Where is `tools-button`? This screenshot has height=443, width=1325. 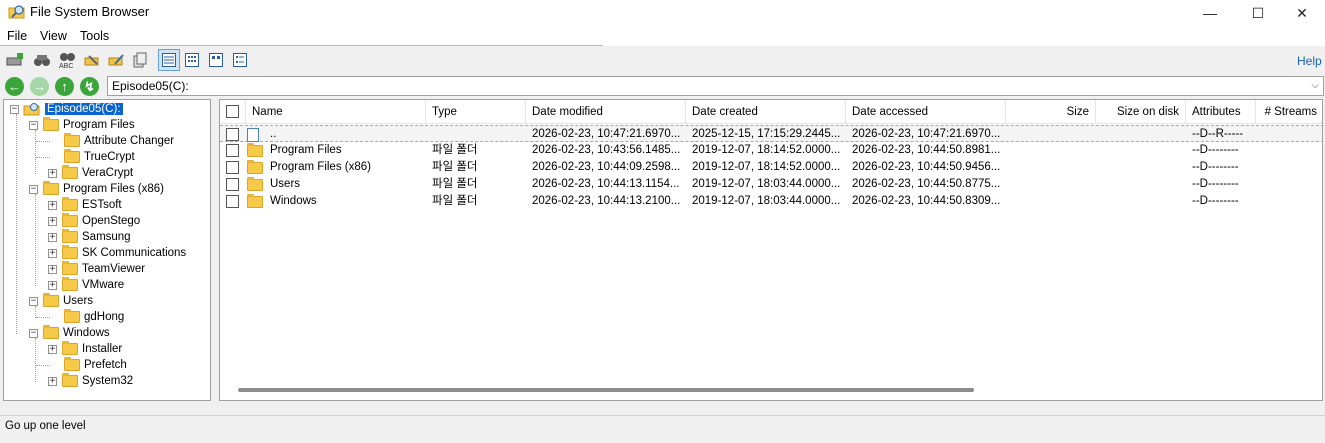
tools-button is located at coordinates (92, 60).